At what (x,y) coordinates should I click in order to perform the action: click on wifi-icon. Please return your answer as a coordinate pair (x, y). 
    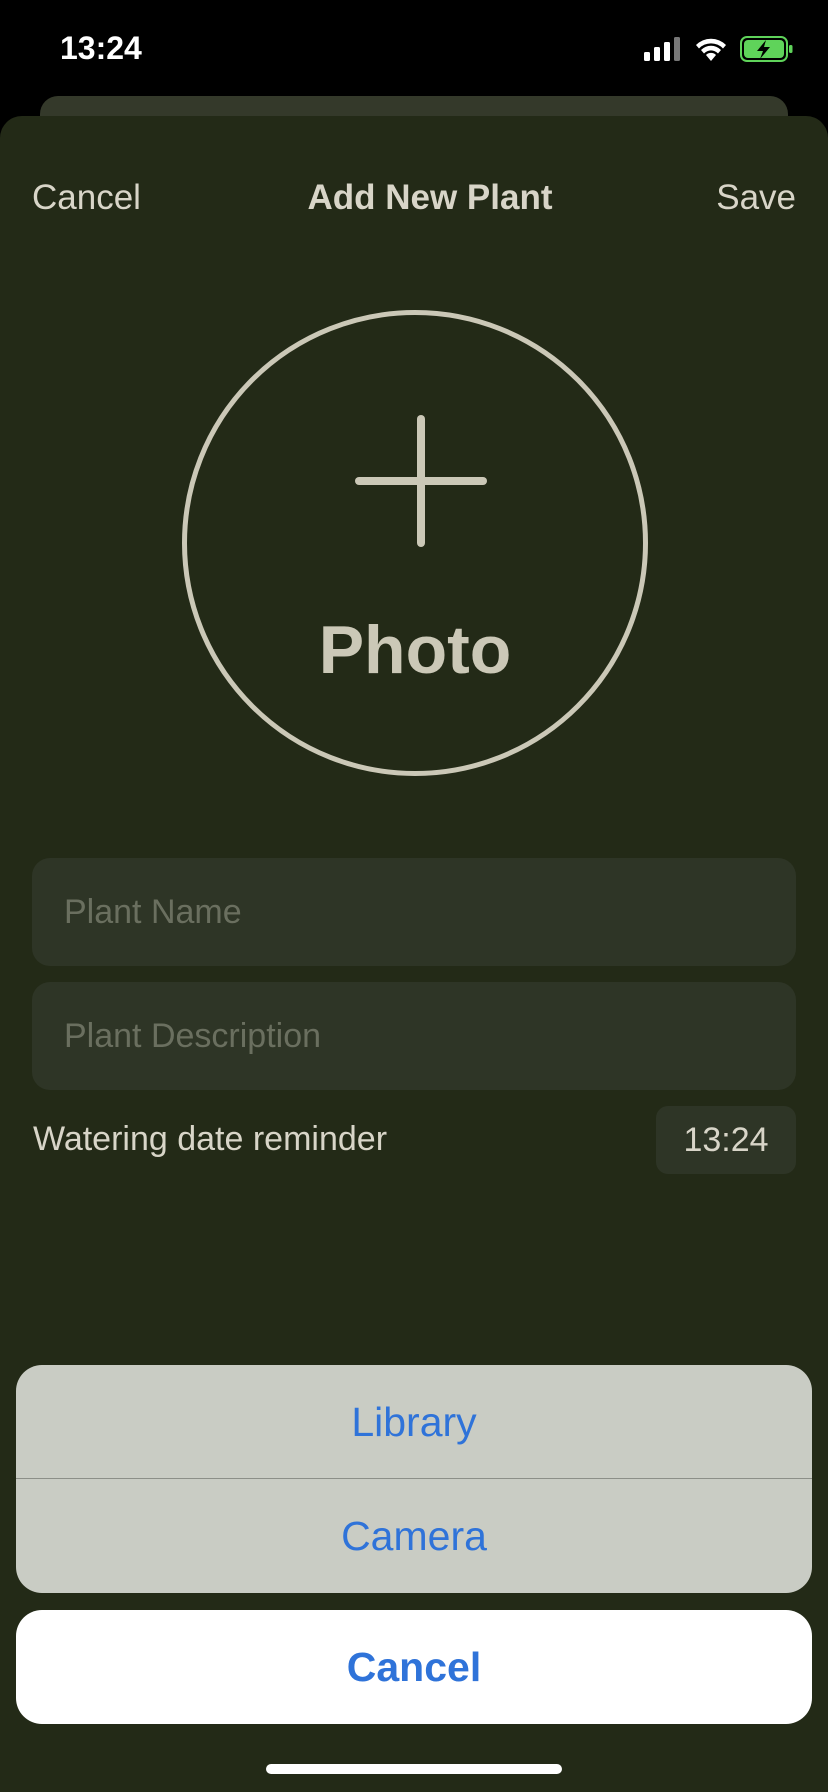
    Looking at the image, I should click on (711, 51).